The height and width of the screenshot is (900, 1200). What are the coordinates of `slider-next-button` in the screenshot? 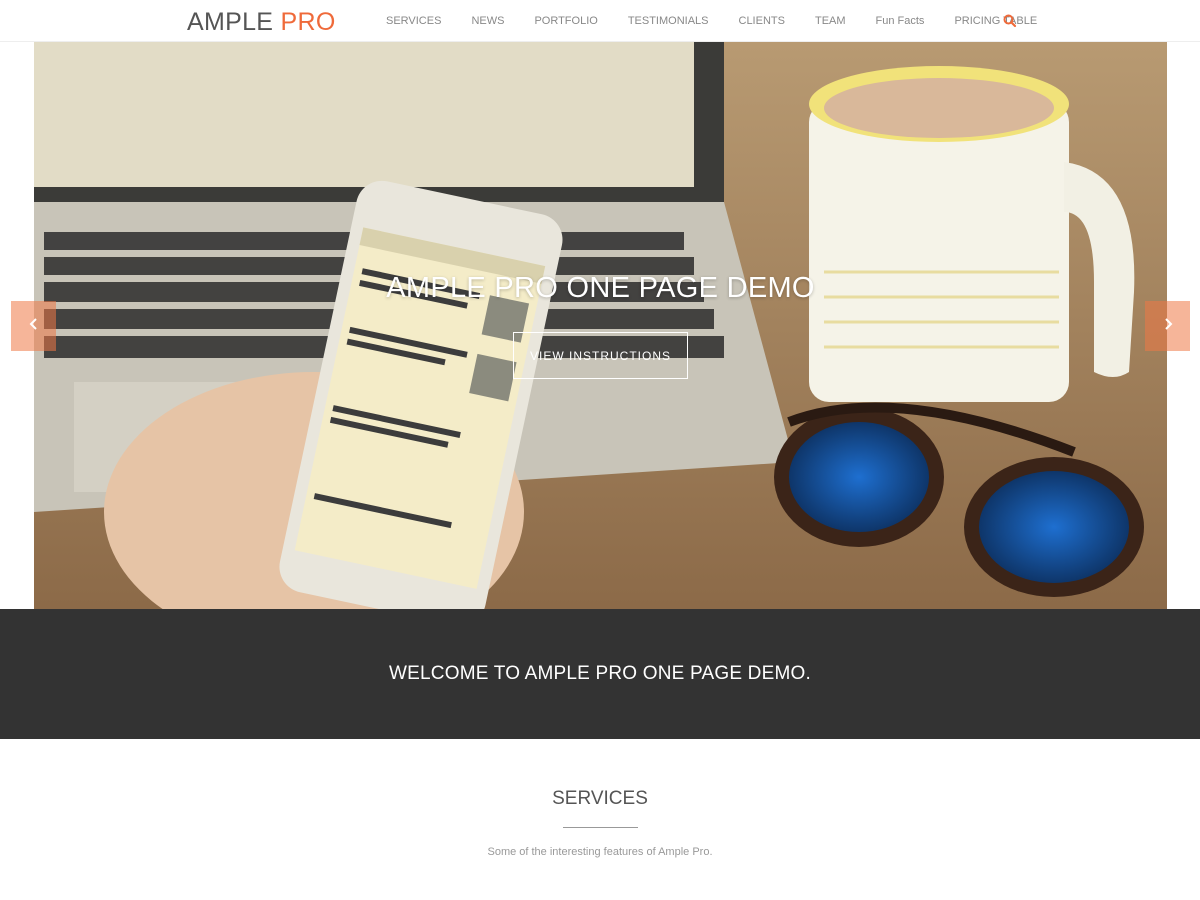 It's located at (1167, 326).